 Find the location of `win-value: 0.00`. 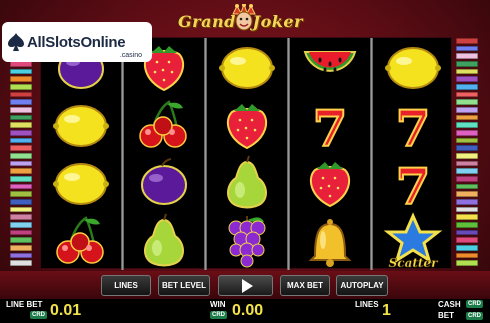

win-value: 0.00 is located at coordinates (248, 310).